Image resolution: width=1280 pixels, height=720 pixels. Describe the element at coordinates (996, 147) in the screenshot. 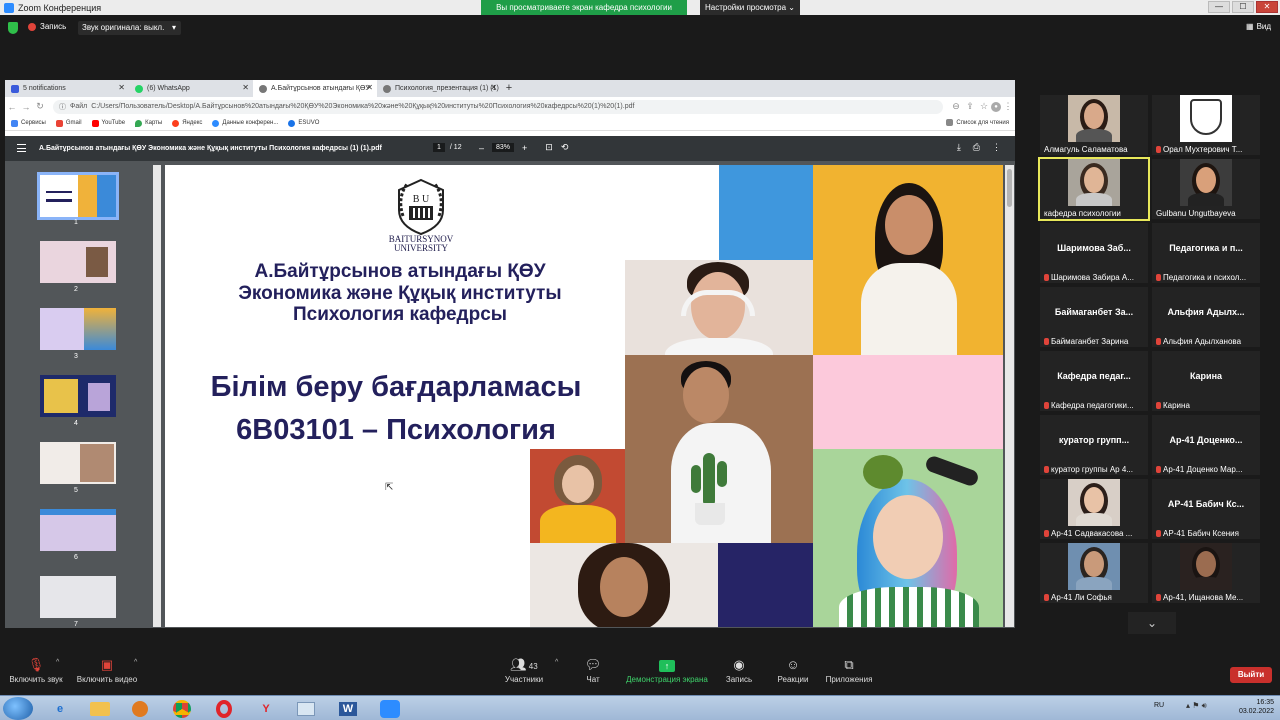

I see `more-options-icon: ⋮` at that location.